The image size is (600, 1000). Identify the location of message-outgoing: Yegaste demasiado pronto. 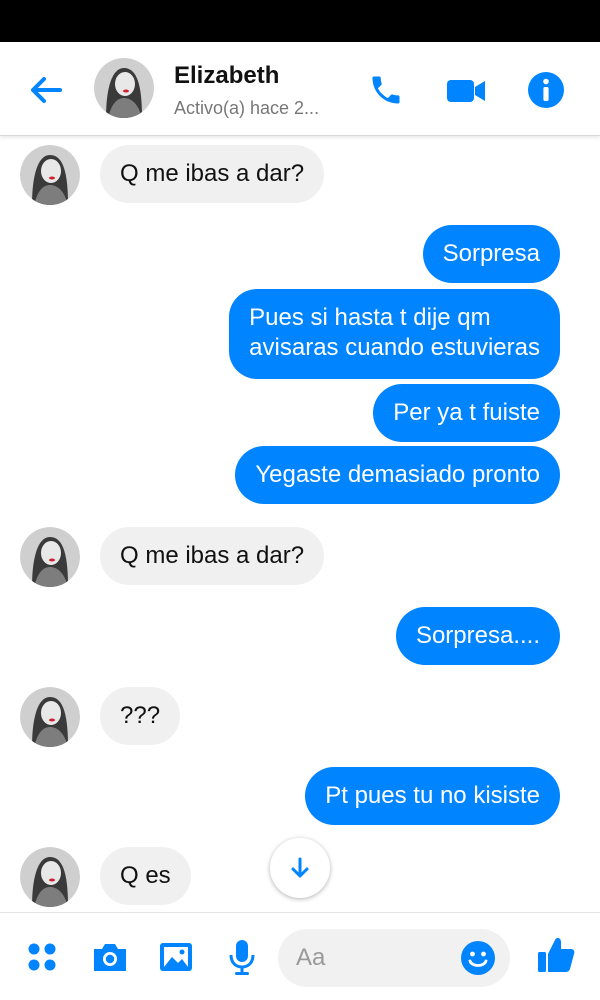
(397, 475).